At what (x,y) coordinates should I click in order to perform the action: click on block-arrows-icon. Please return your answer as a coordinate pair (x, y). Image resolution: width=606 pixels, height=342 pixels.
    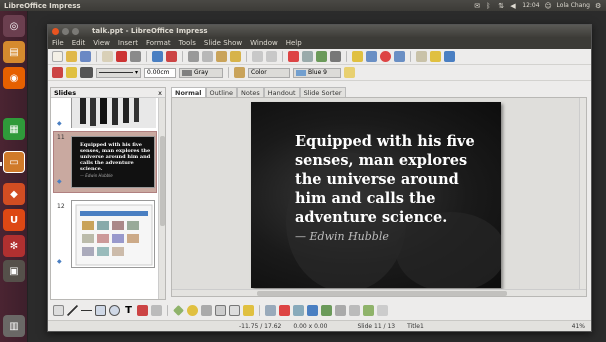
    Looking at the image, I should click on (206, 310).